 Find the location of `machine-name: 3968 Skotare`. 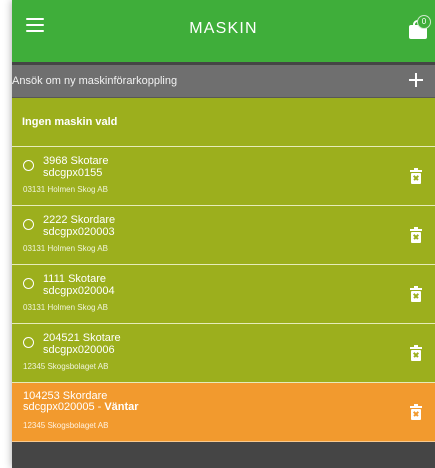

machine-name: 3968 Skotare is located at coordinates (76, 161).